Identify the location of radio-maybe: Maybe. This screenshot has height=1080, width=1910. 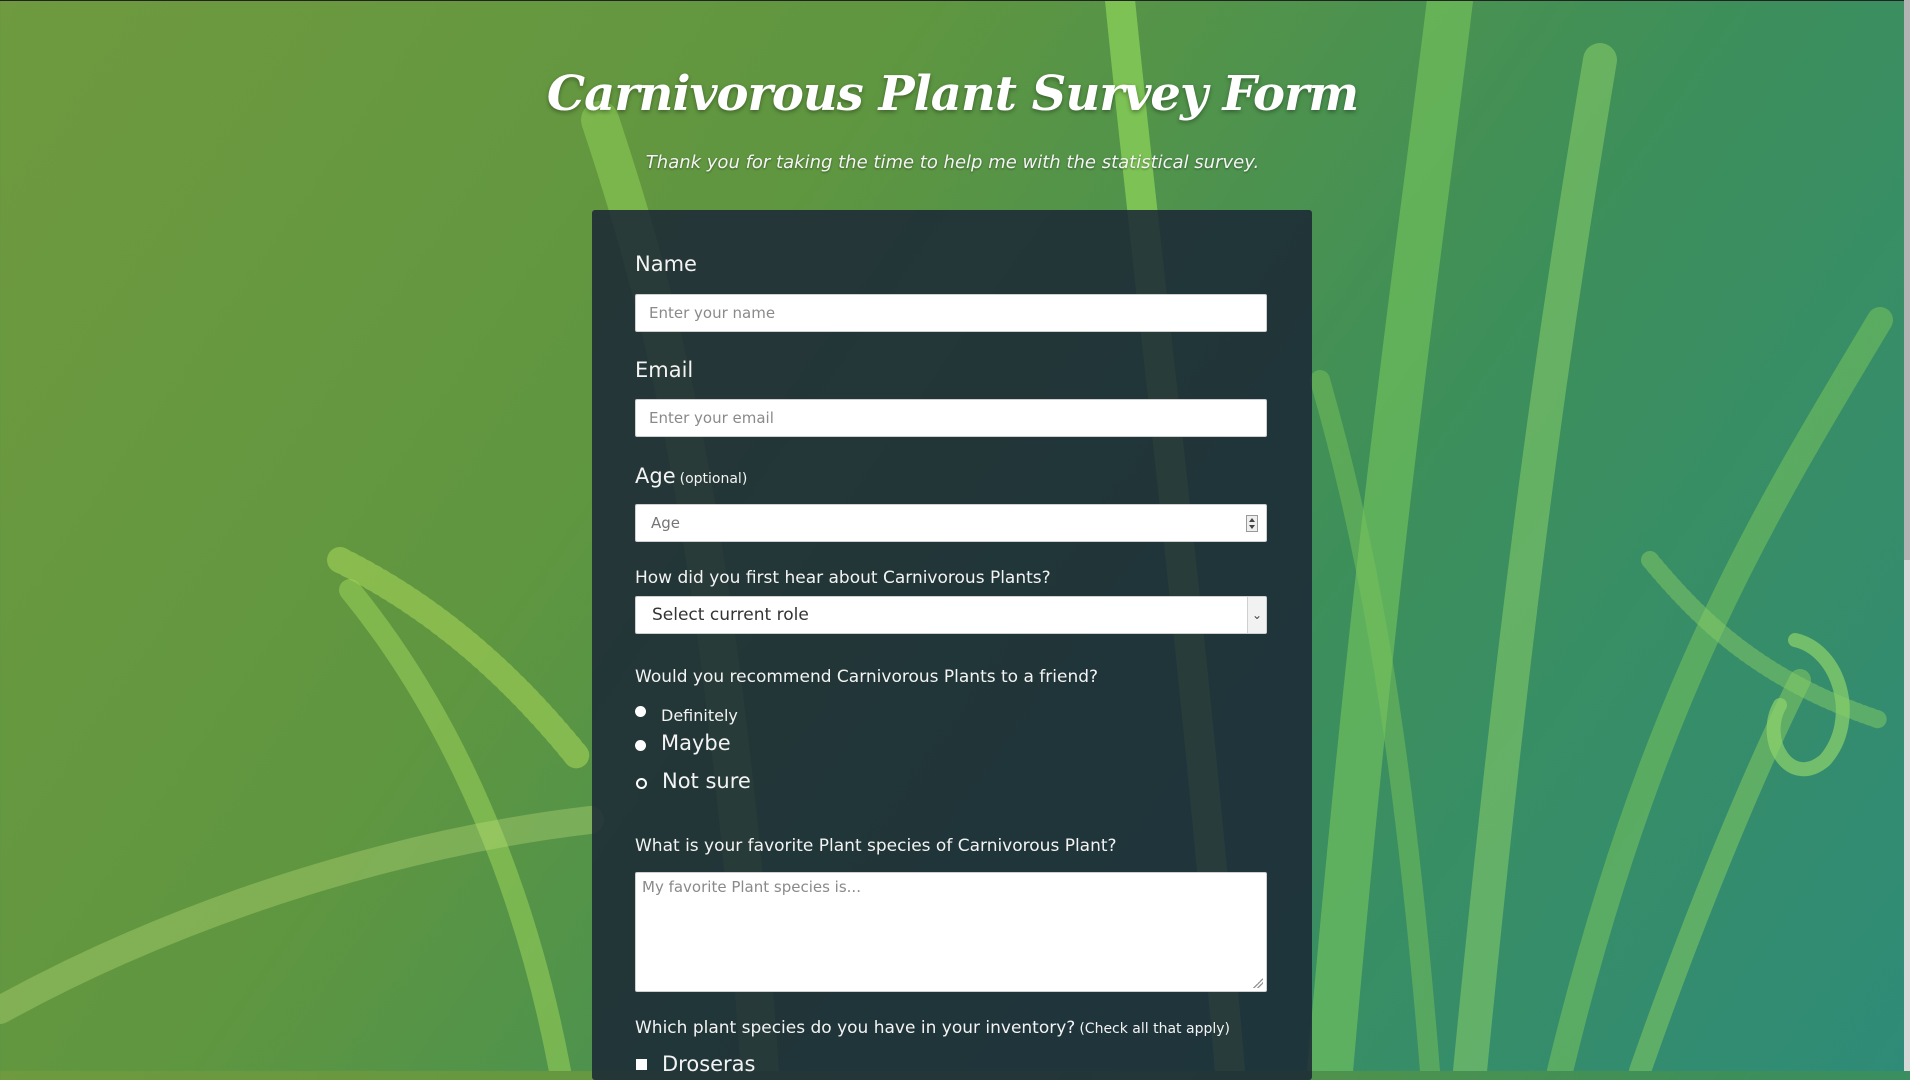
(683, 743).